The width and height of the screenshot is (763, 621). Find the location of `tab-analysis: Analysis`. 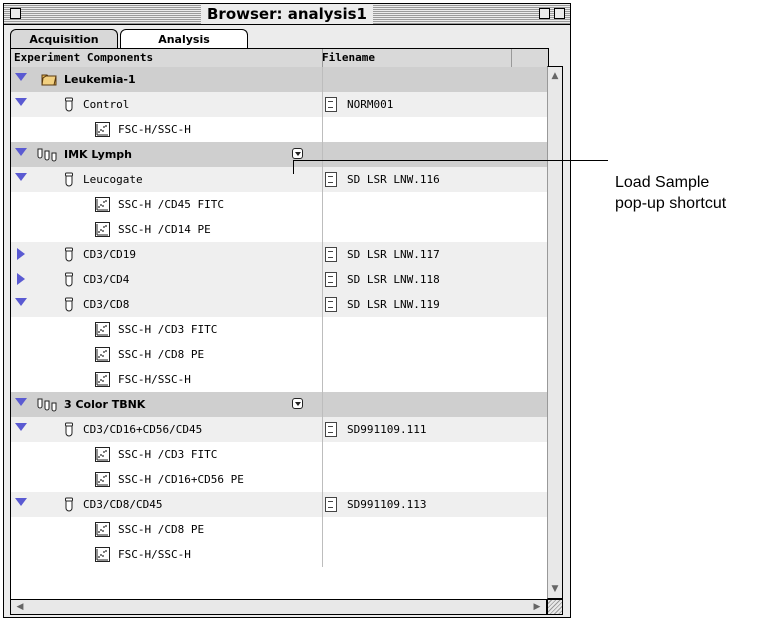

tab-analysis: Analysis is located at coordinates (184, 39).